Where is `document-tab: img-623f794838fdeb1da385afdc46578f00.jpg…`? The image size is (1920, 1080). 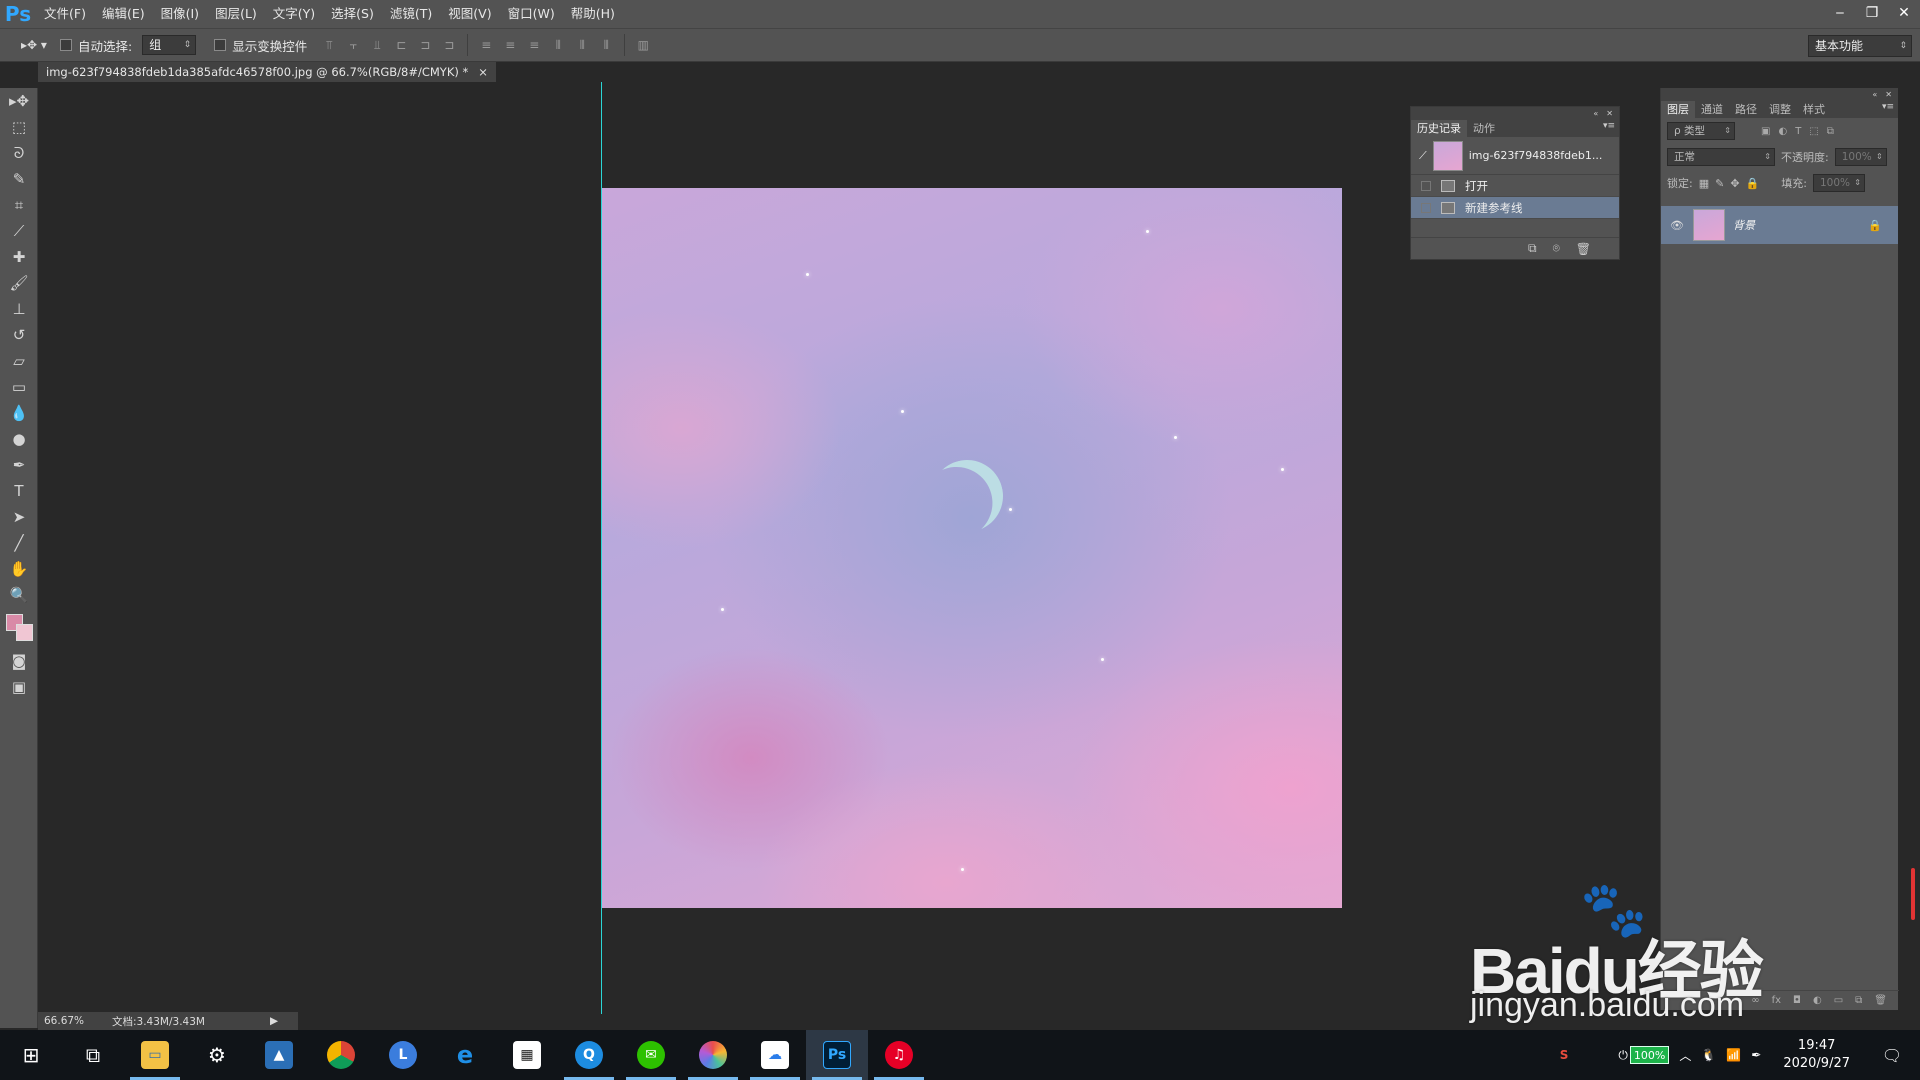 document-tab: img-623f794838fdeb1da385afdc46578f00.jpg… is located at coordinates (267, 72).